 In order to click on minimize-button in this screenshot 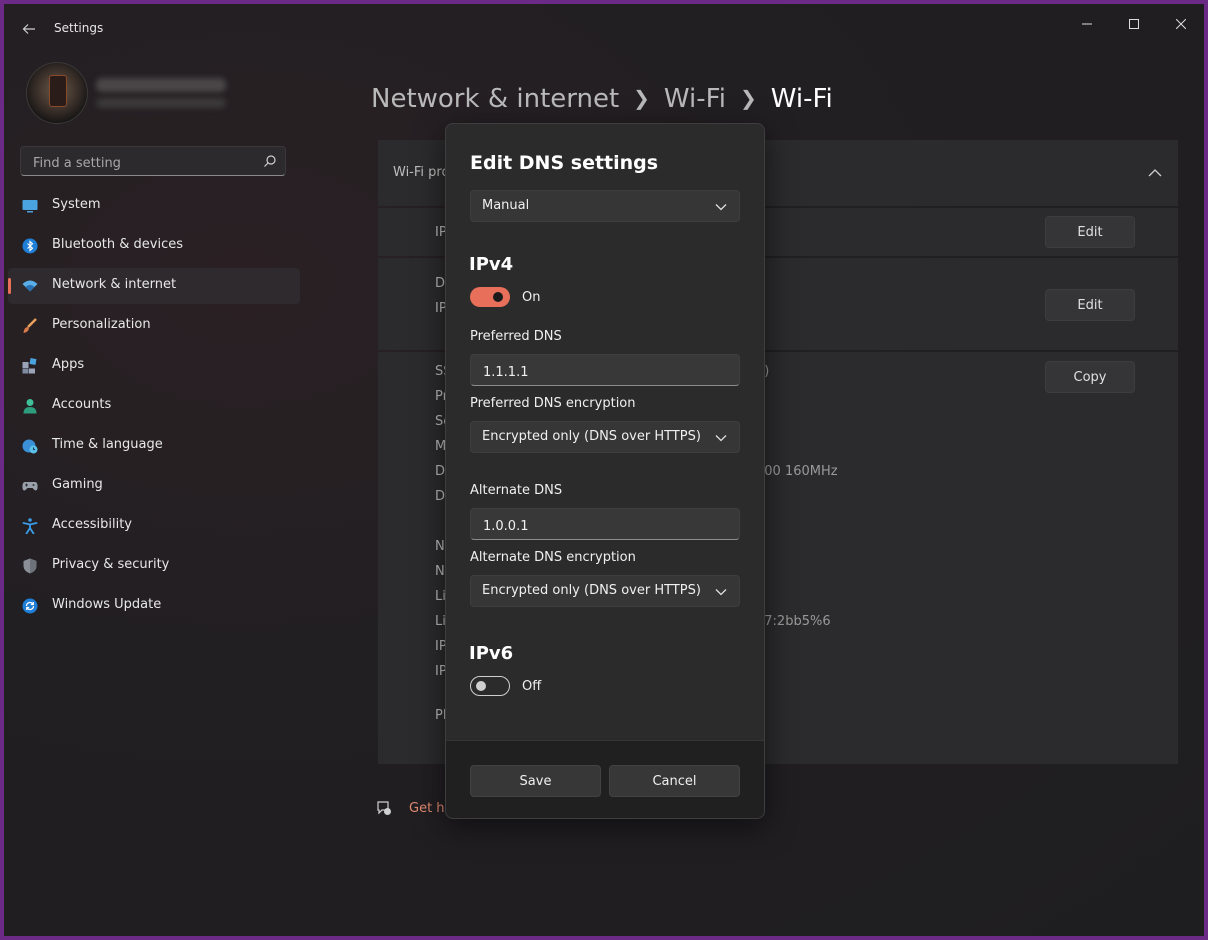, I will do `click(1087, 24)`.